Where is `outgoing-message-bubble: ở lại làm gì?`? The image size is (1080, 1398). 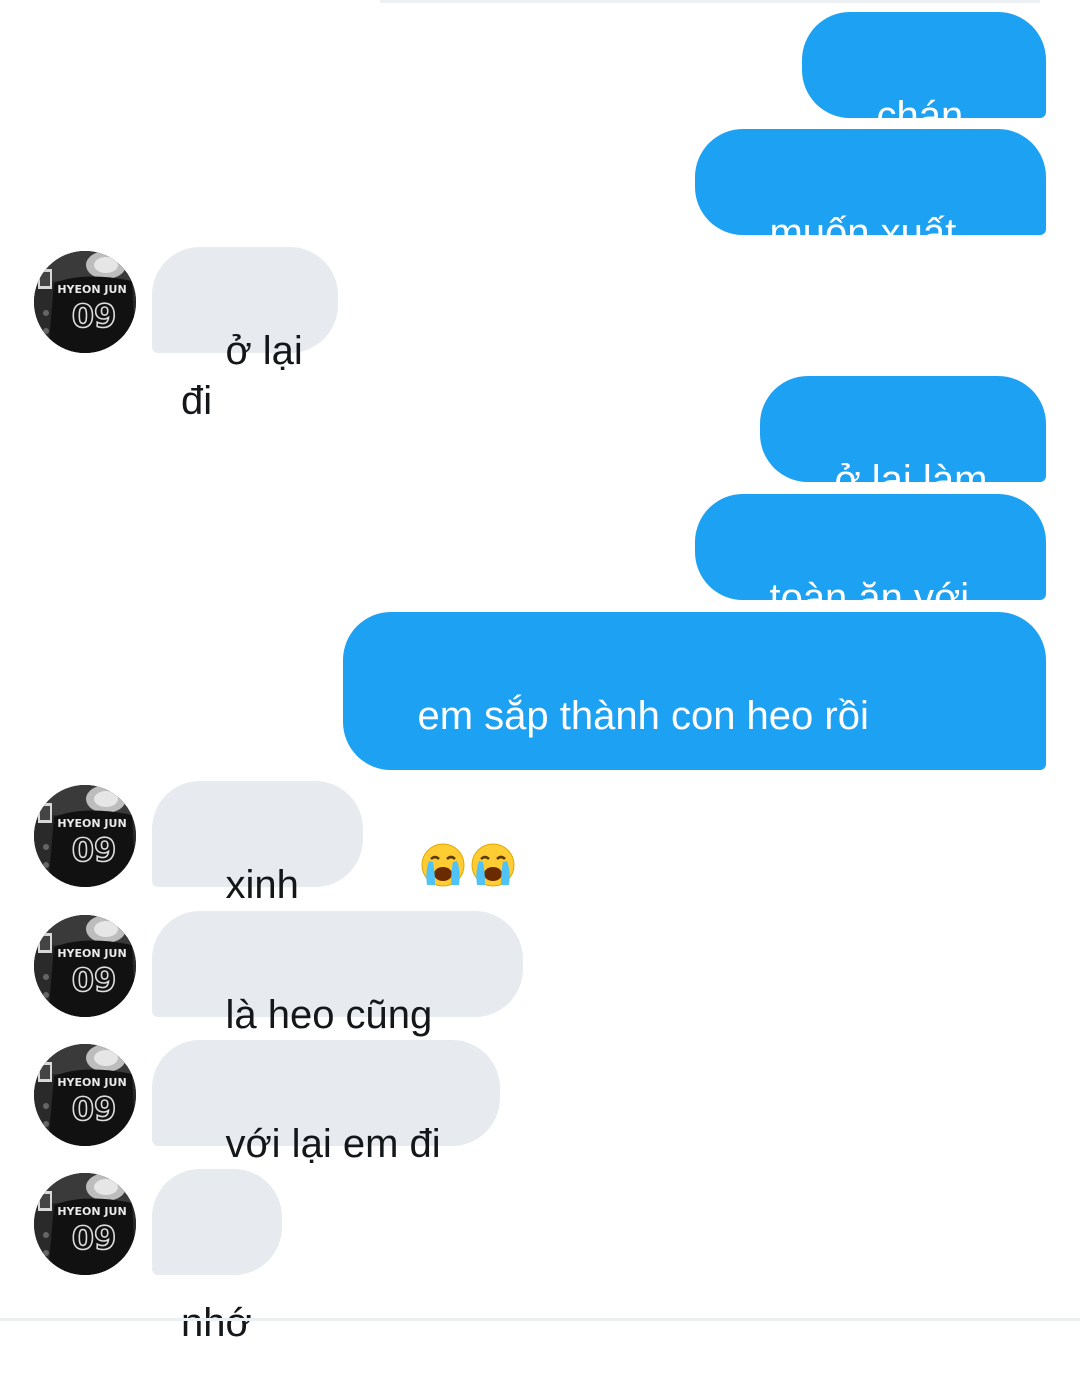
outgoing-message-bubble: ở lại làm gì? is located at coordinates (903, 464).